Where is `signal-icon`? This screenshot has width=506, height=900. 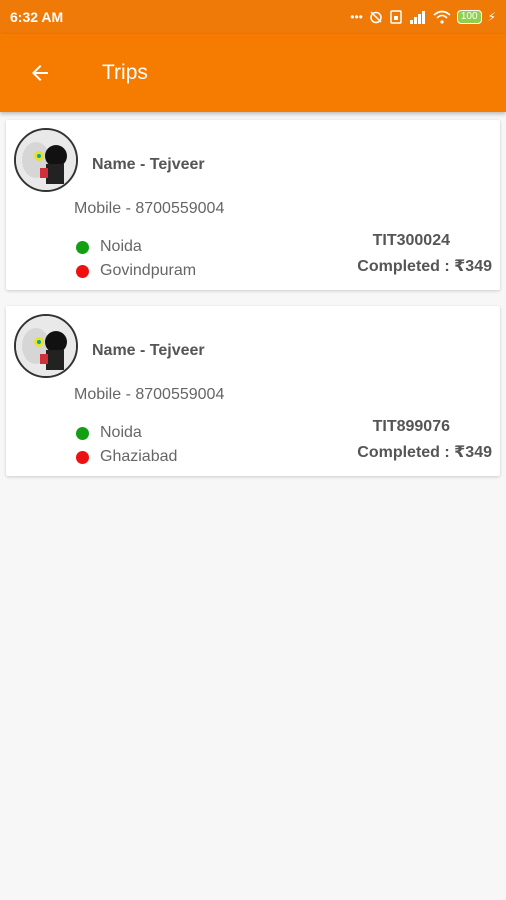 signal-icon is located at coordinates (417, 17).